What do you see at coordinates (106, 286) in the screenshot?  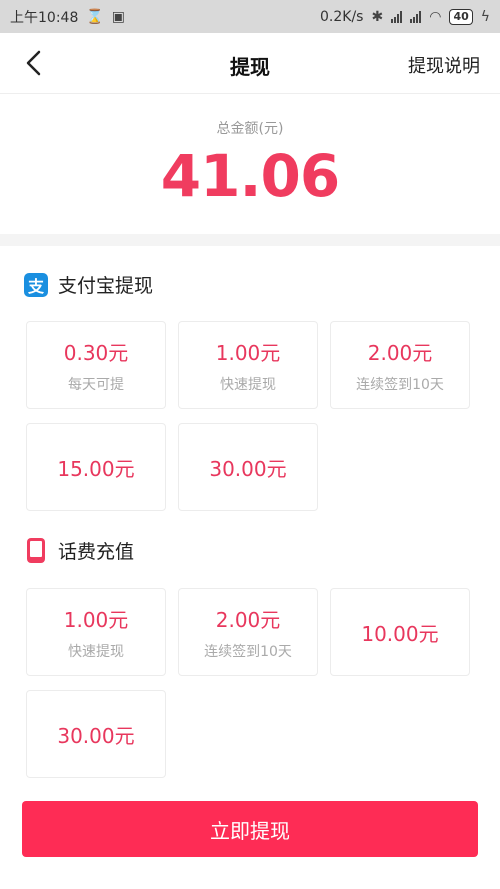 I see `alipay-section-label: 支付宝提现` at bounding box center [106, 286].